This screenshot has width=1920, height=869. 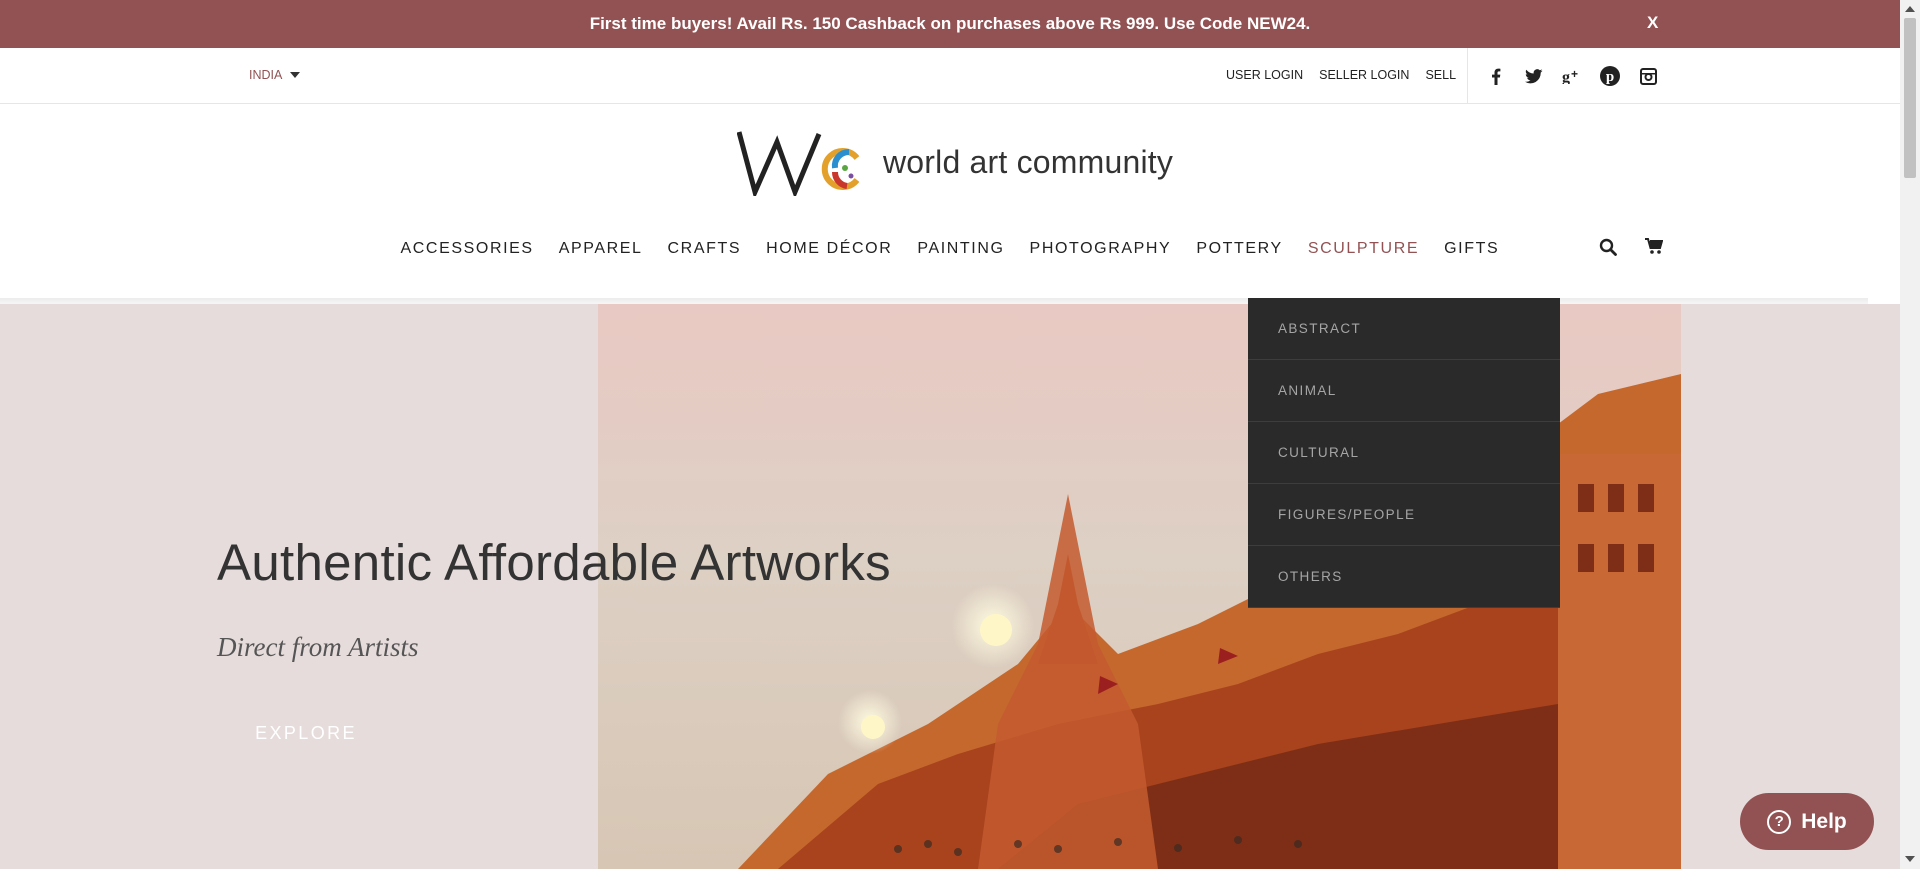 What do you see at coordinates (554, 562) in the screenshot?
I see `hero-title: Authentic Affordable Artworks` at bounding box center [554, 562].